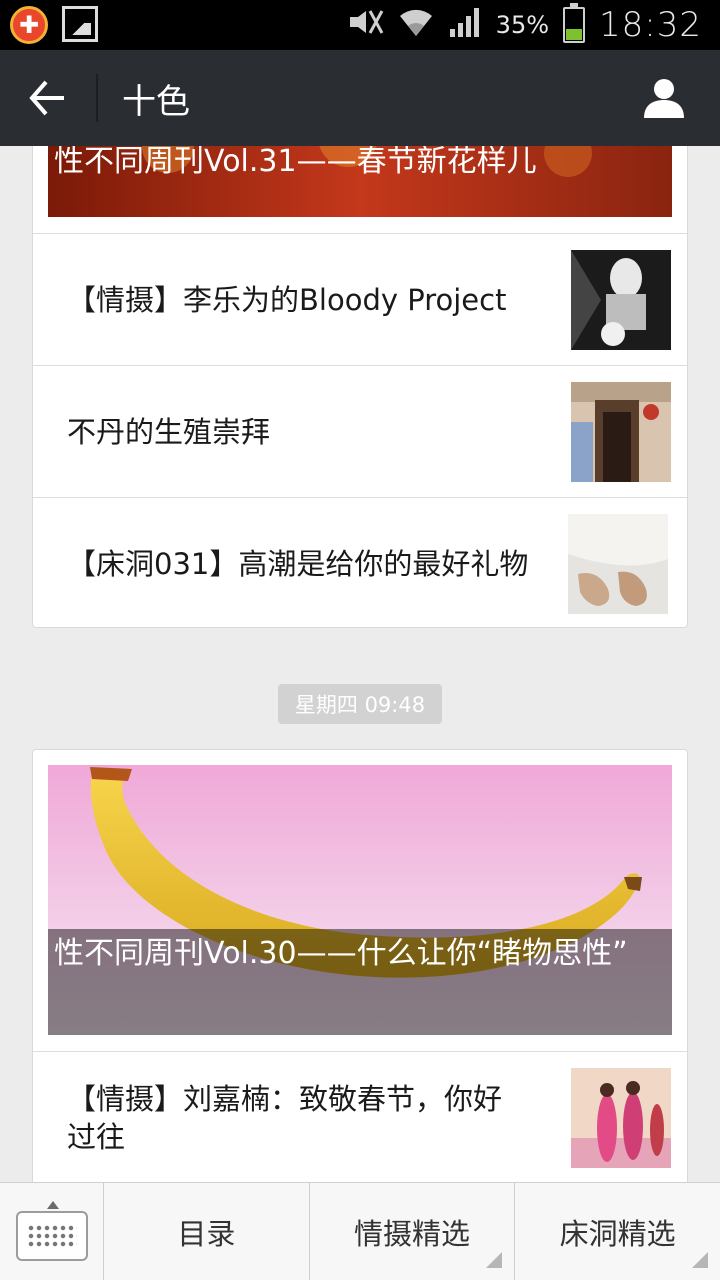 Image resolution: width=720 pixels, height=1280 pixels. Describe the element at coordinates (650, 25) in the screenshot. I see `clock: 18:32` at that location.